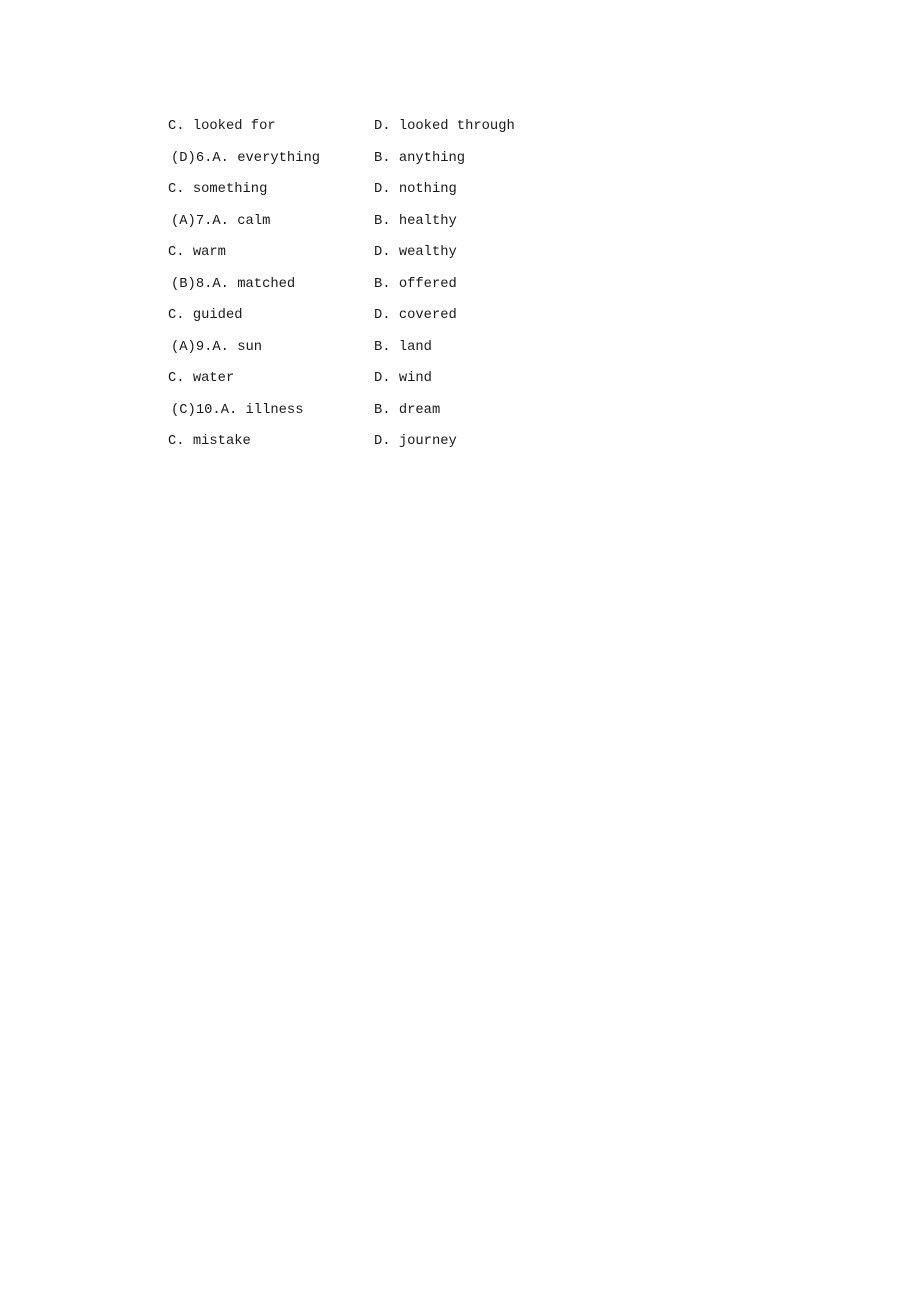  I want to click on answer-key-row: (A)9.A. sun B. land, so click(478, 348).